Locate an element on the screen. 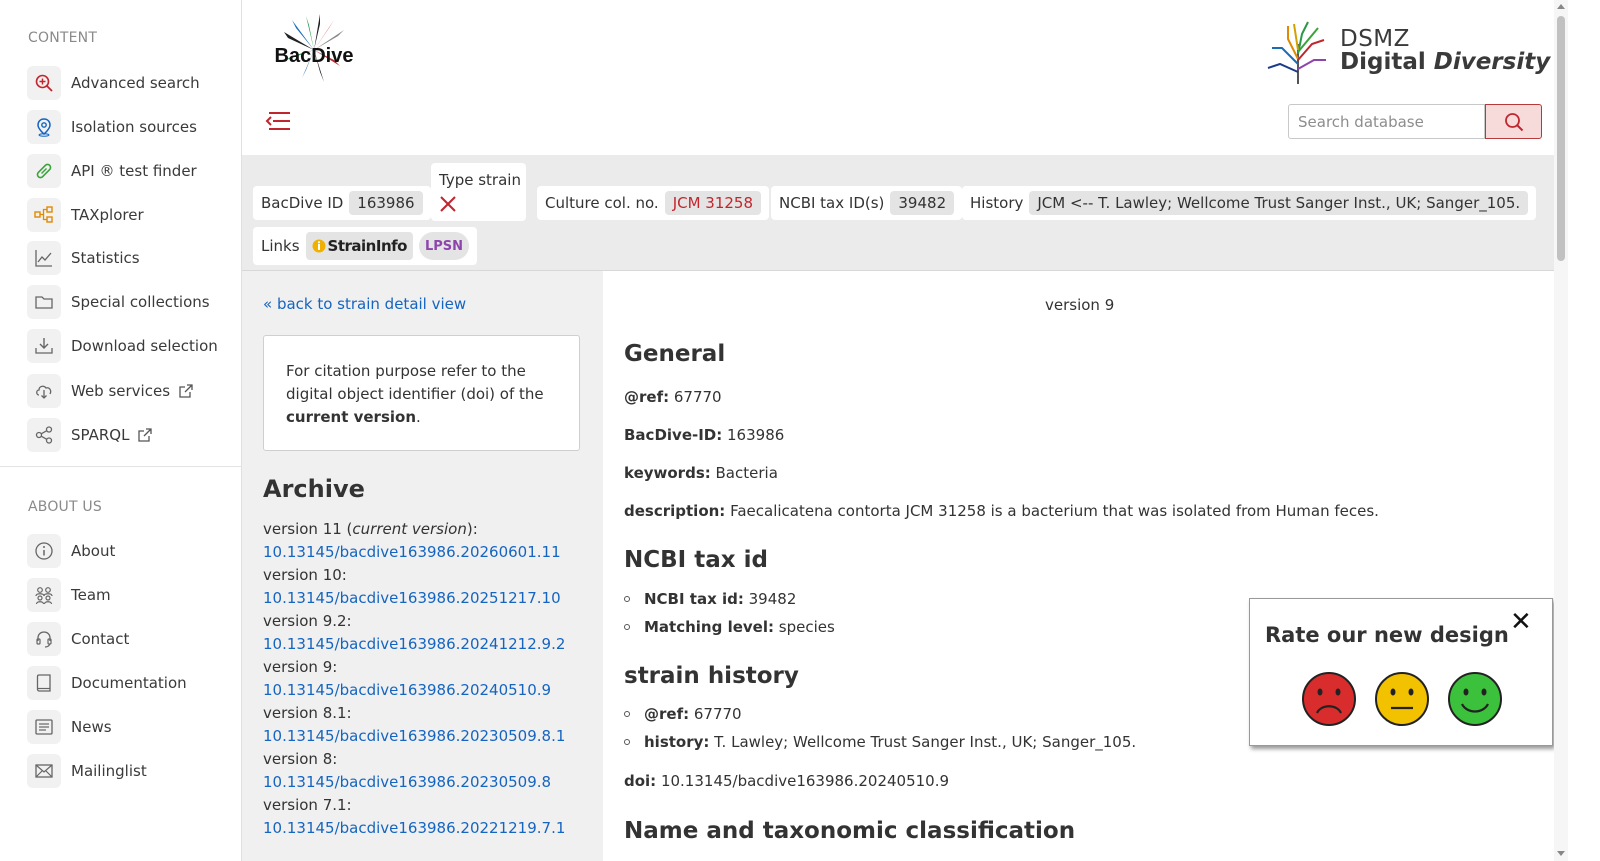 The image size is (1600, 861). sidebar-item-special-collections: Special collections is located at coordinates (118, 302).